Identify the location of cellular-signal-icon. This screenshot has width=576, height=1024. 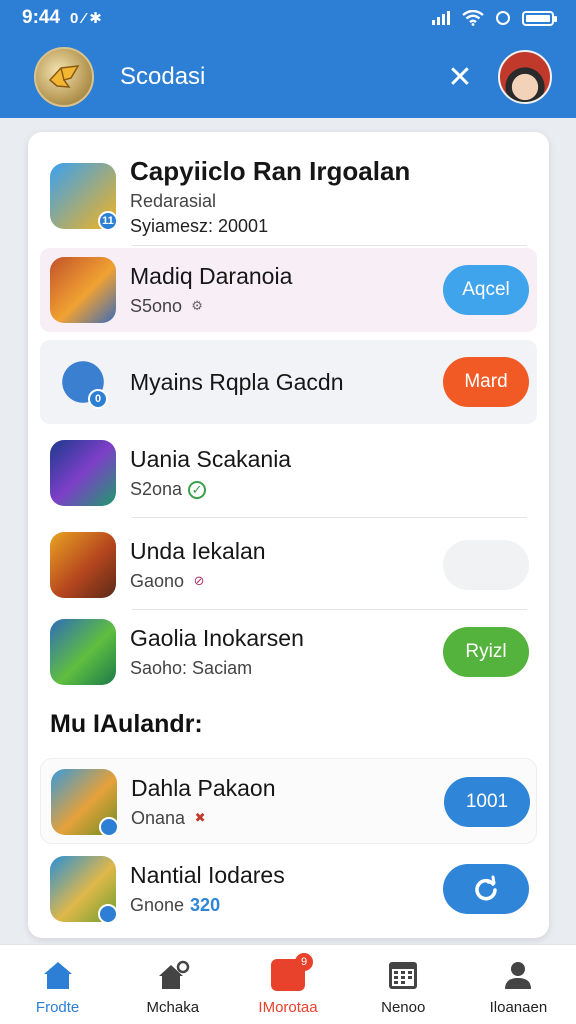
(441, 18).